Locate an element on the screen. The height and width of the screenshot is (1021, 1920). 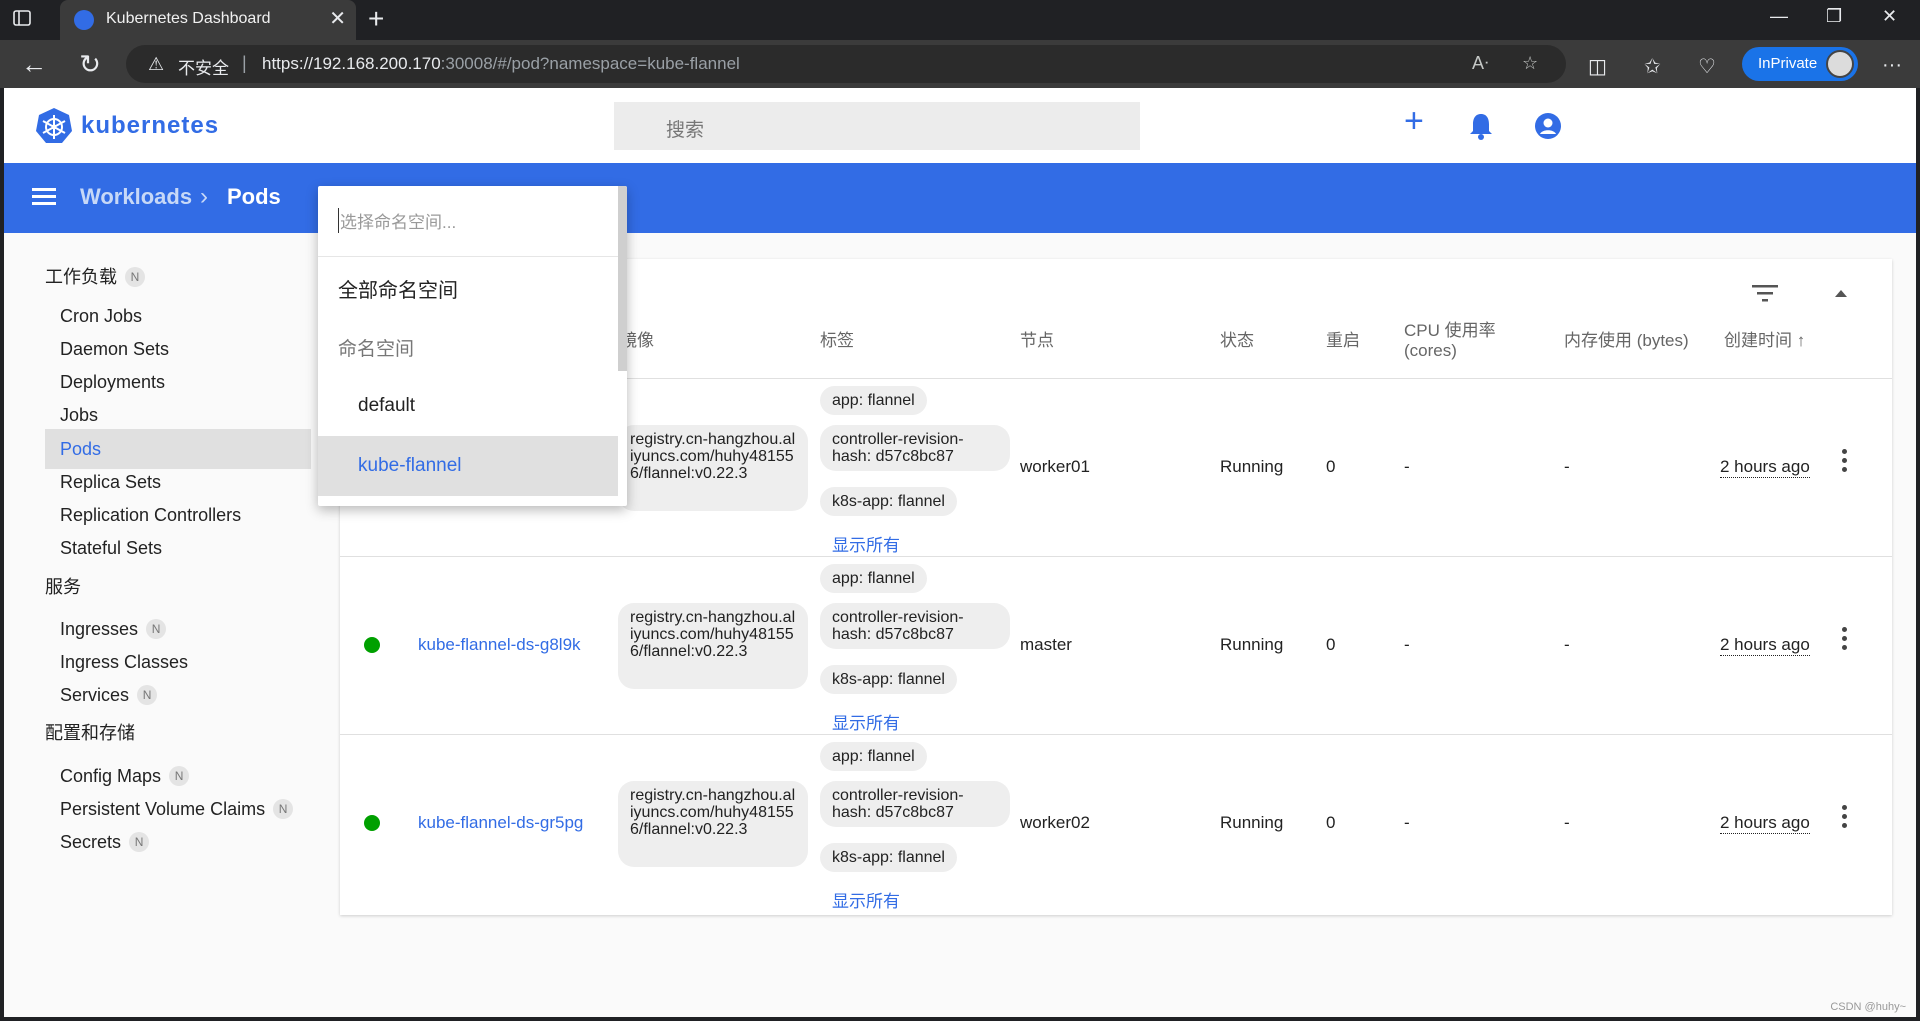
account-circle-icon is located at coordinates (1548, 126).